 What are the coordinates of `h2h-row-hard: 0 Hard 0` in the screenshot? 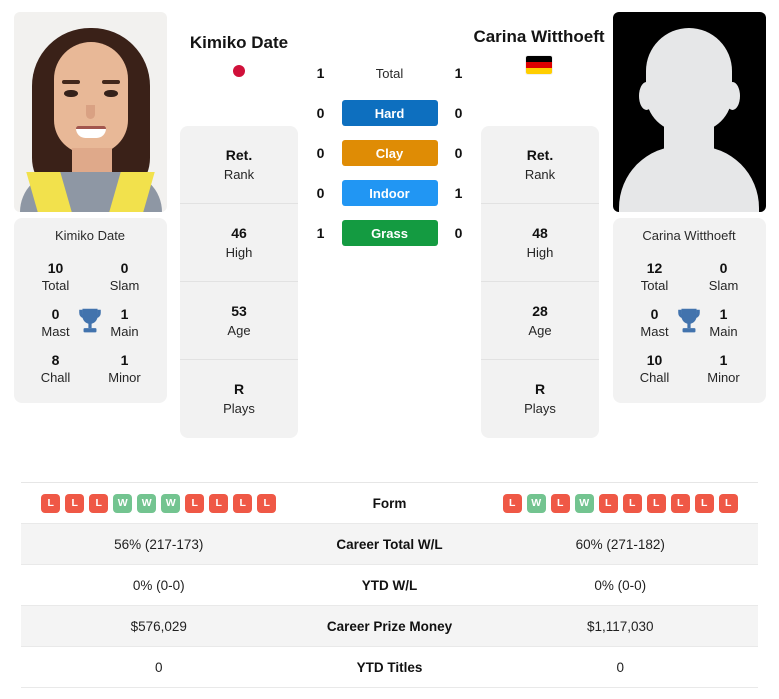 It's located at (390, 113).